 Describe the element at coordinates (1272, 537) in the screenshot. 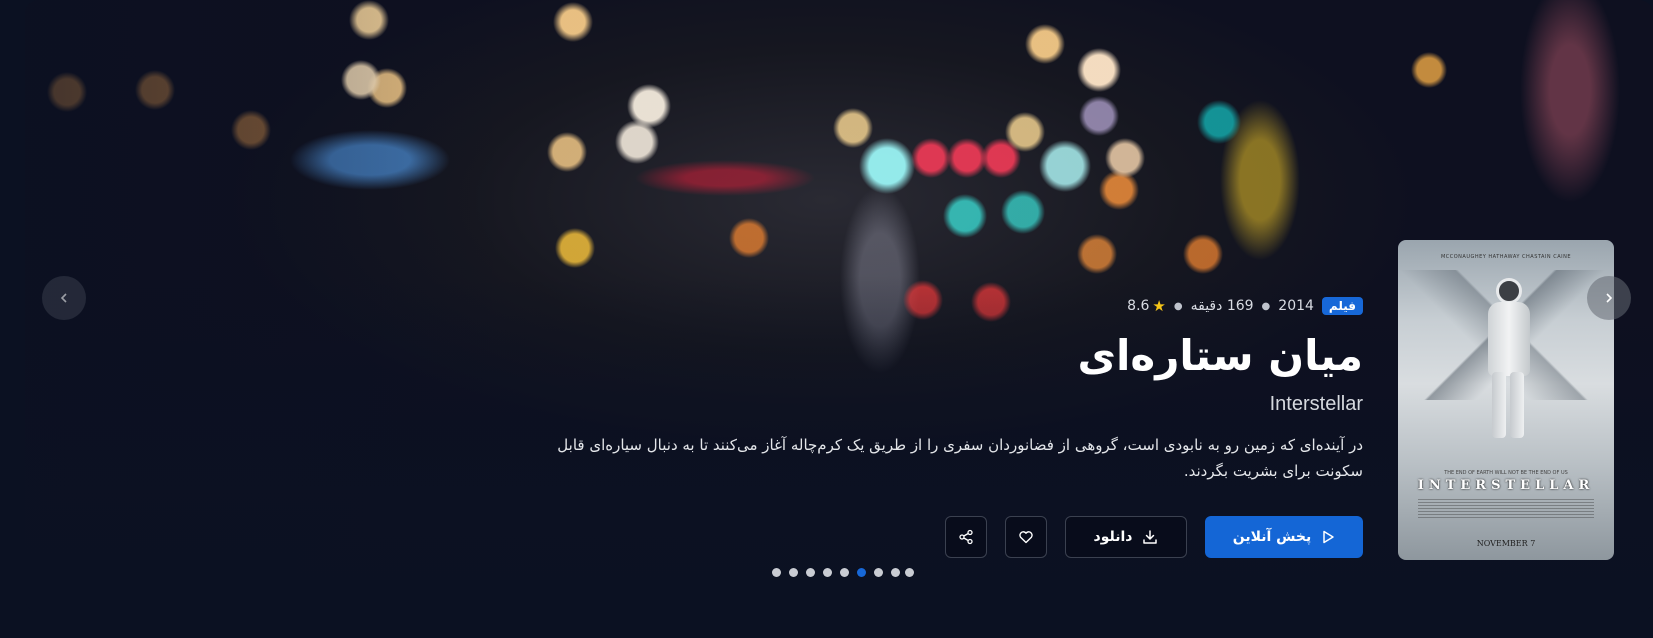

I see `play-online-label: پخش آنلاین` at that location.